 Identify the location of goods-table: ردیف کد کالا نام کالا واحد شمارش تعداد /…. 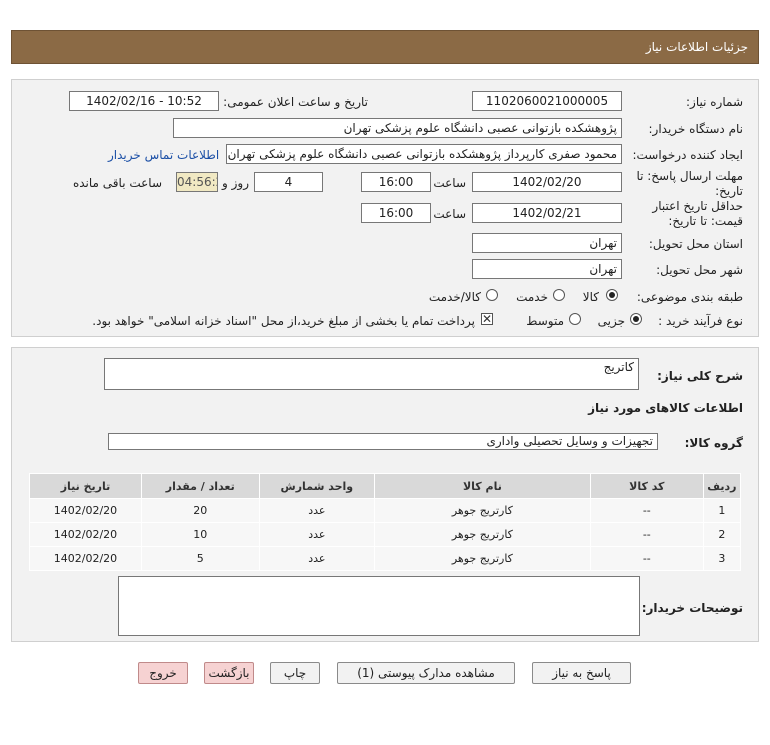
(385, 522).